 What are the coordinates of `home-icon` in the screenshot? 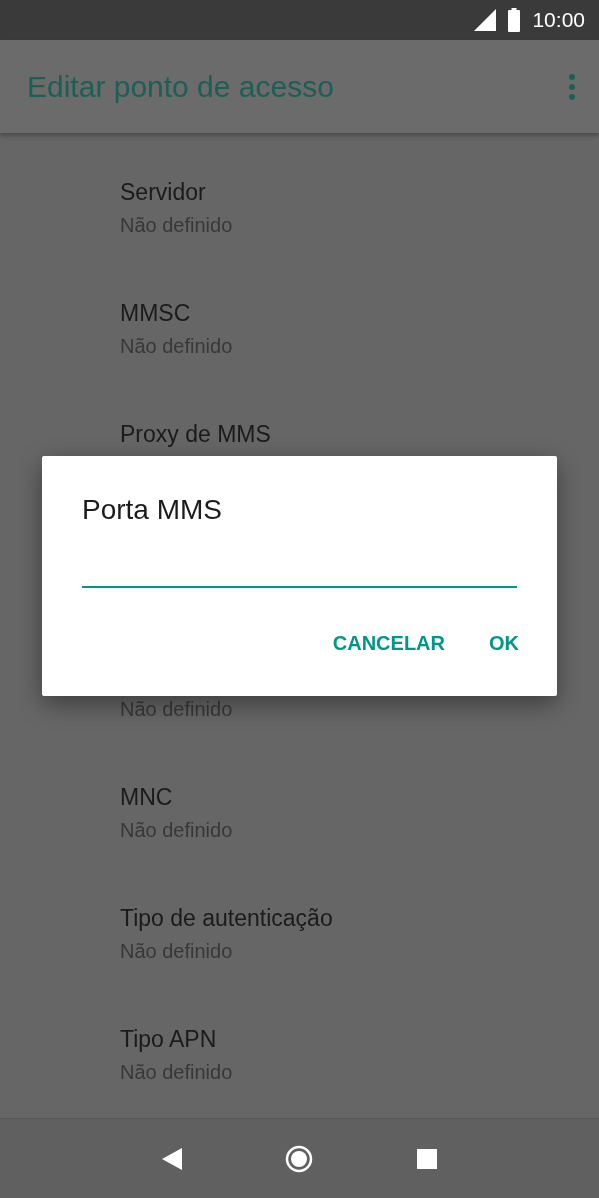 It's located at (299, 1158).